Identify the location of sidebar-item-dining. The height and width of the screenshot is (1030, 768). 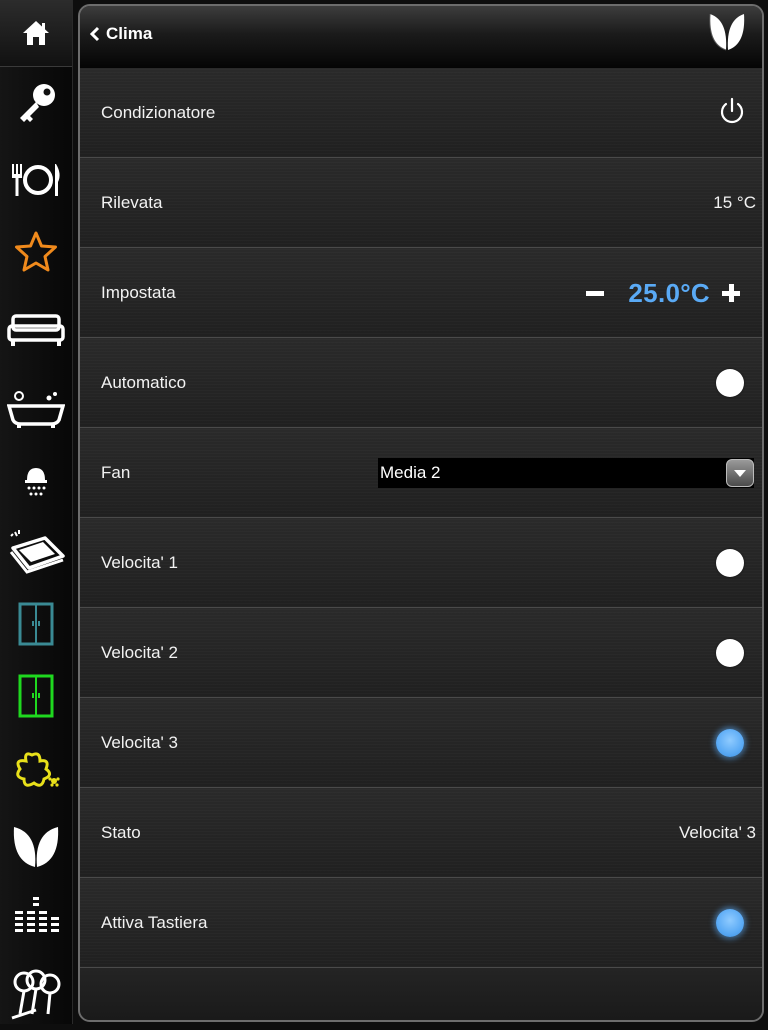
(36, 180).